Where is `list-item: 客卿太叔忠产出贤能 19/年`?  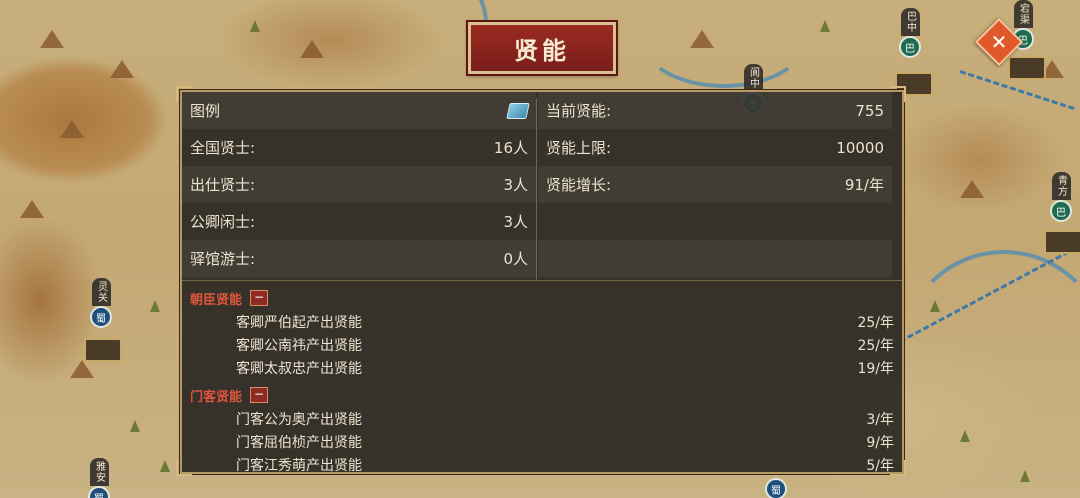 list-item: 客卿太叔忠产出贤能 19/年 is located at coordinates (542, 367).